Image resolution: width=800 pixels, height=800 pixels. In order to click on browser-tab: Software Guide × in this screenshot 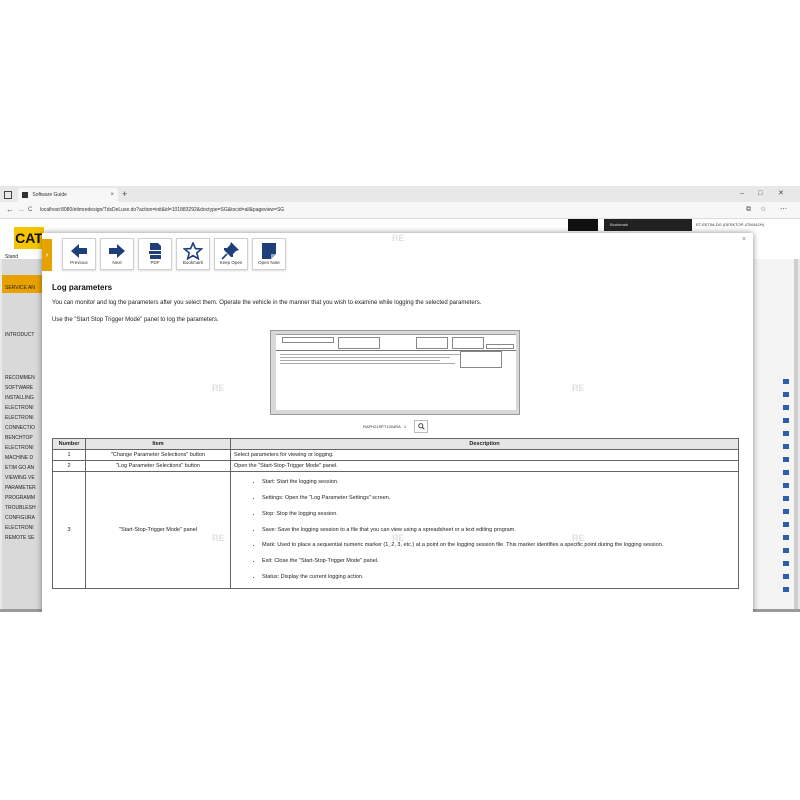, I will do `click(68, 195)`.